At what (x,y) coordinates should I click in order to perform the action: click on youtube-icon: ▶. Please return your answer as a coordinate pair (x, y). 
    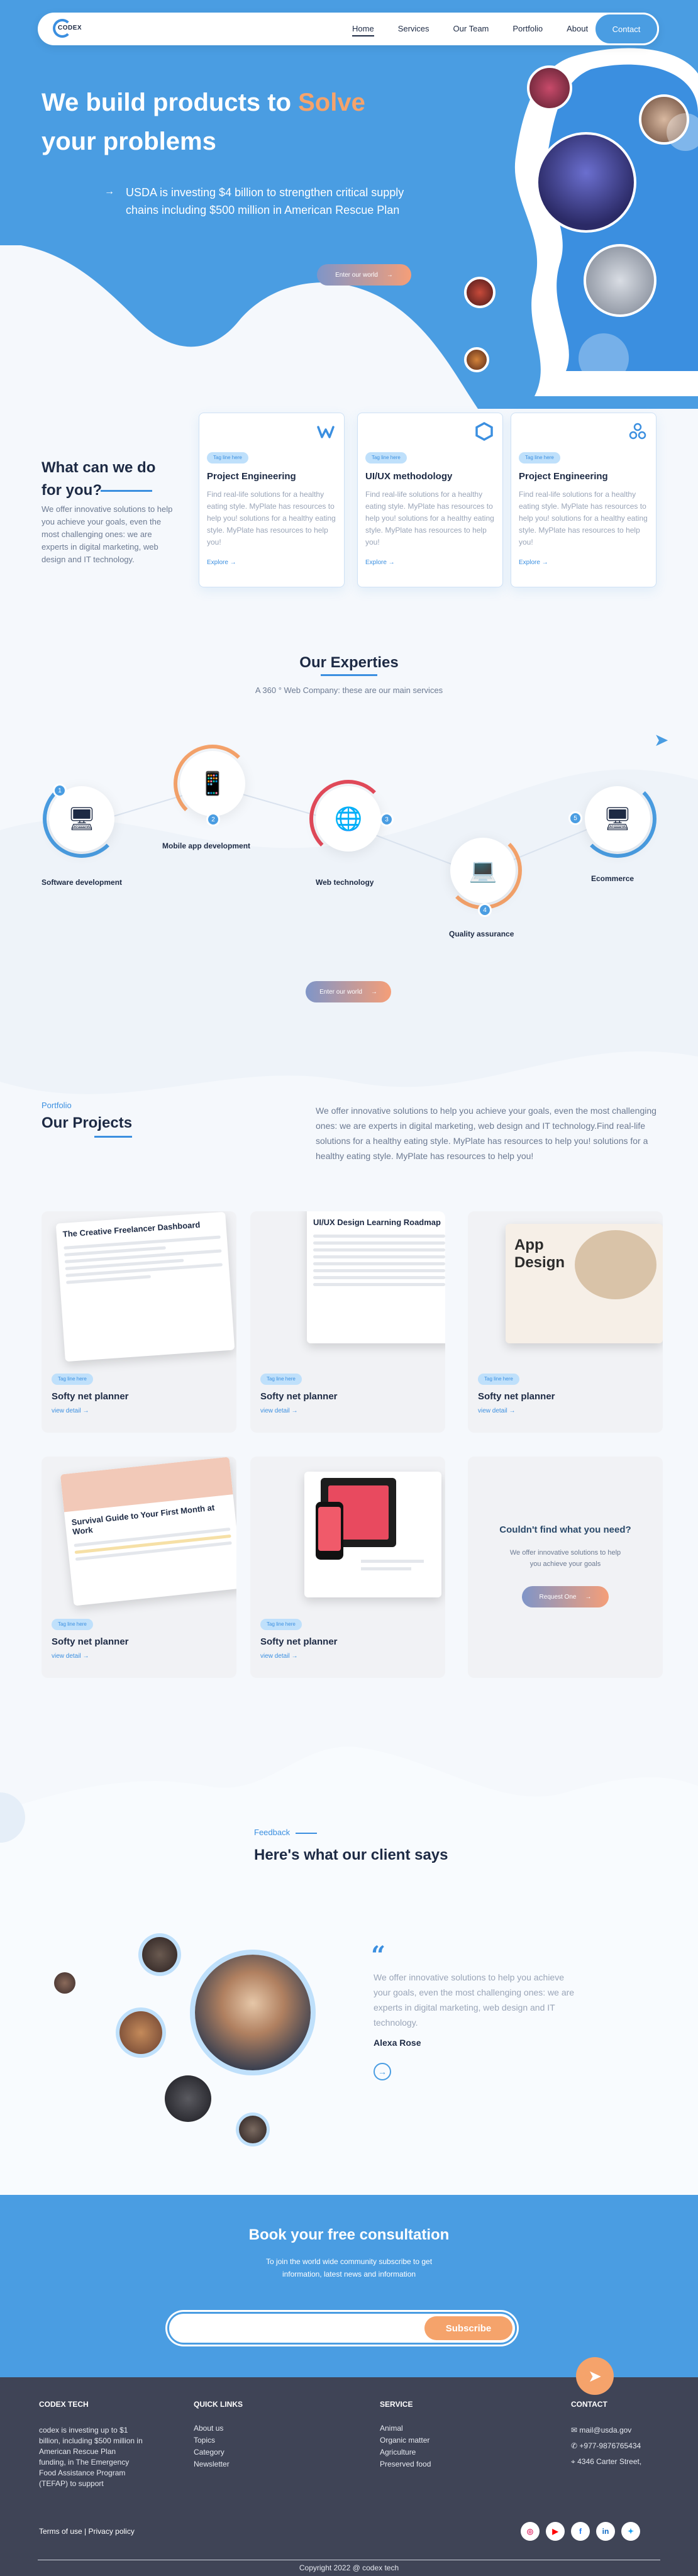
    Looking at the image, I should click on (555, 2531).